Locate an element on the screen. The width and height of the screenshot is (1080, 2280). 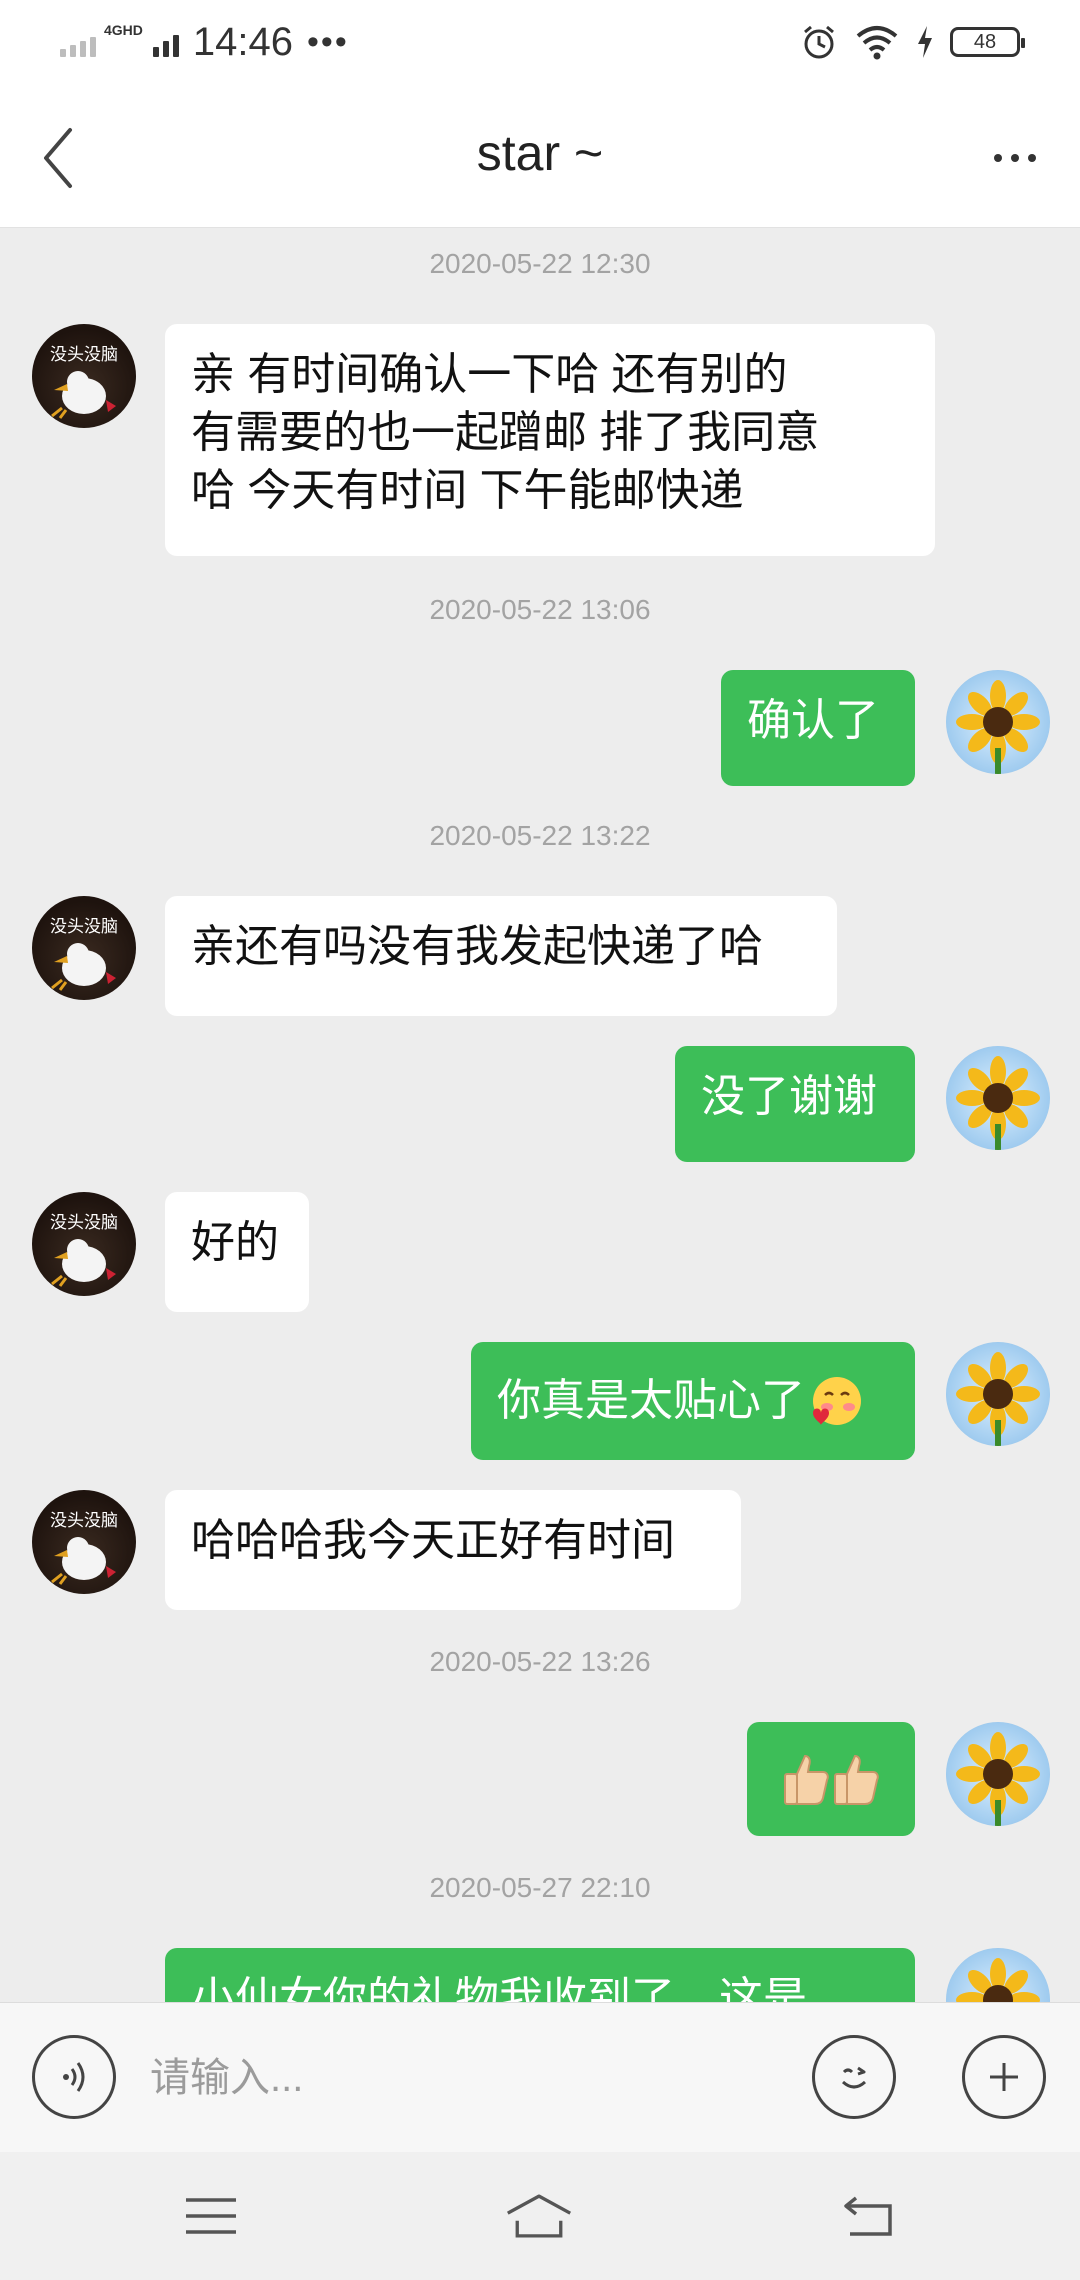
message-line: 哈 今天有时间 下午能邮快递 is located at coordinates (467, 490).